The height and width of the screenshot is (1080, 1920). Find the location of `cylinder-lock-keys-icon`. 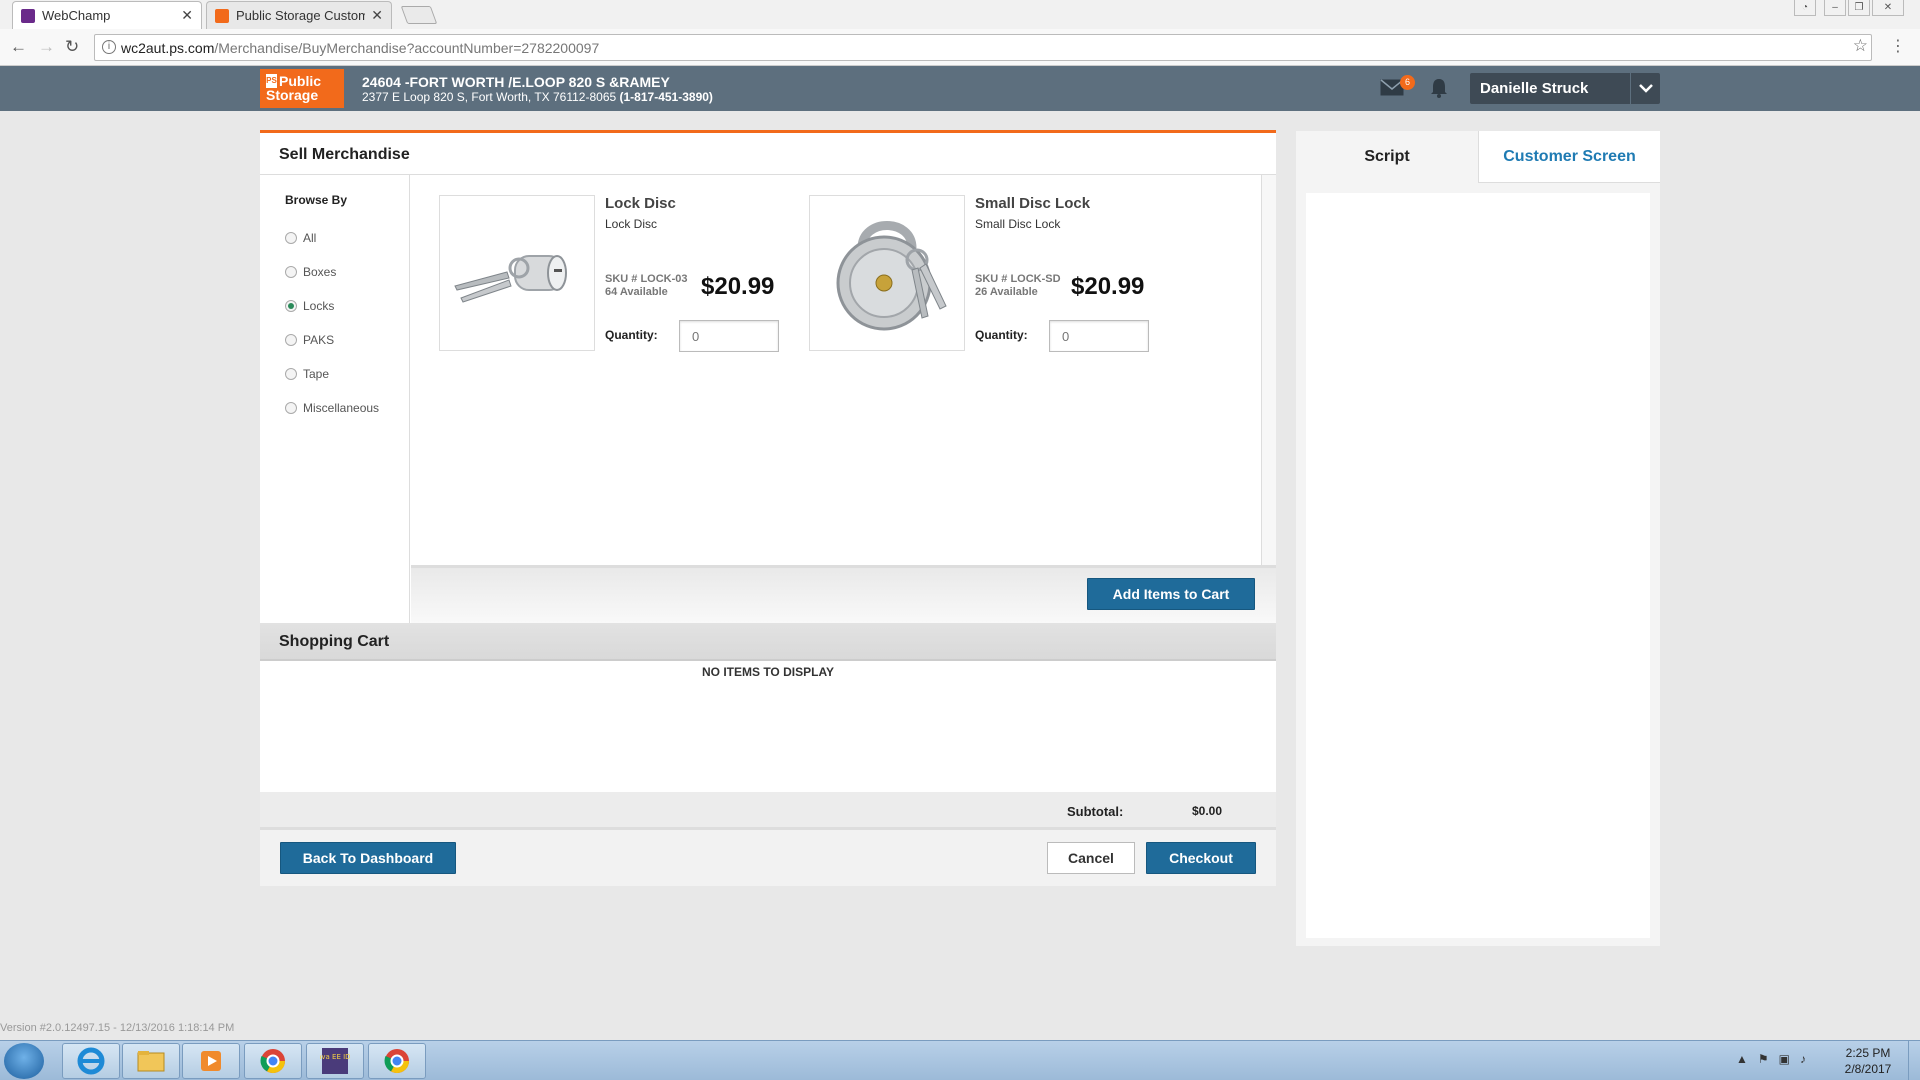

cylinder-lock-keys-icon is located at coordinates (510, 279).